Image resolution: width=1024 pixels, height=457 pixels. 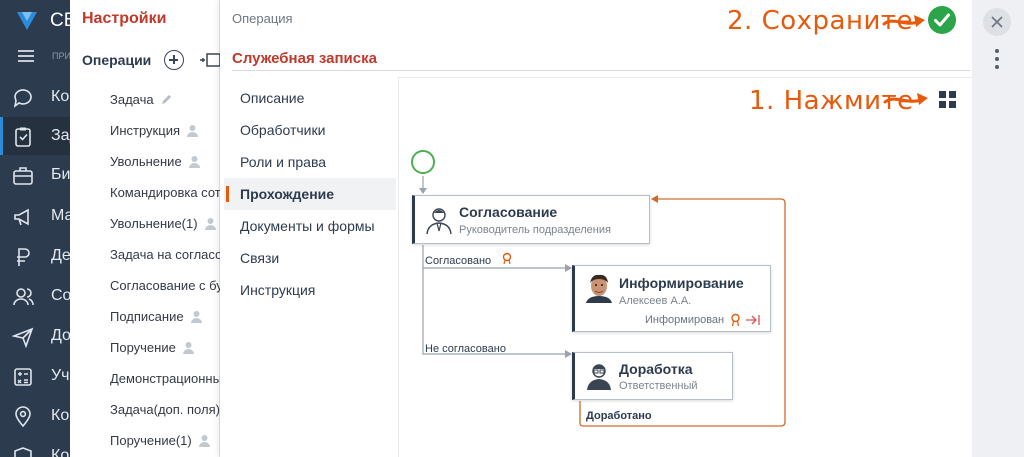 What do you see at coordinates (310, 162) in the screenshot?
I see `tab-roles: Роли и права` at bounding box center [310, 162].